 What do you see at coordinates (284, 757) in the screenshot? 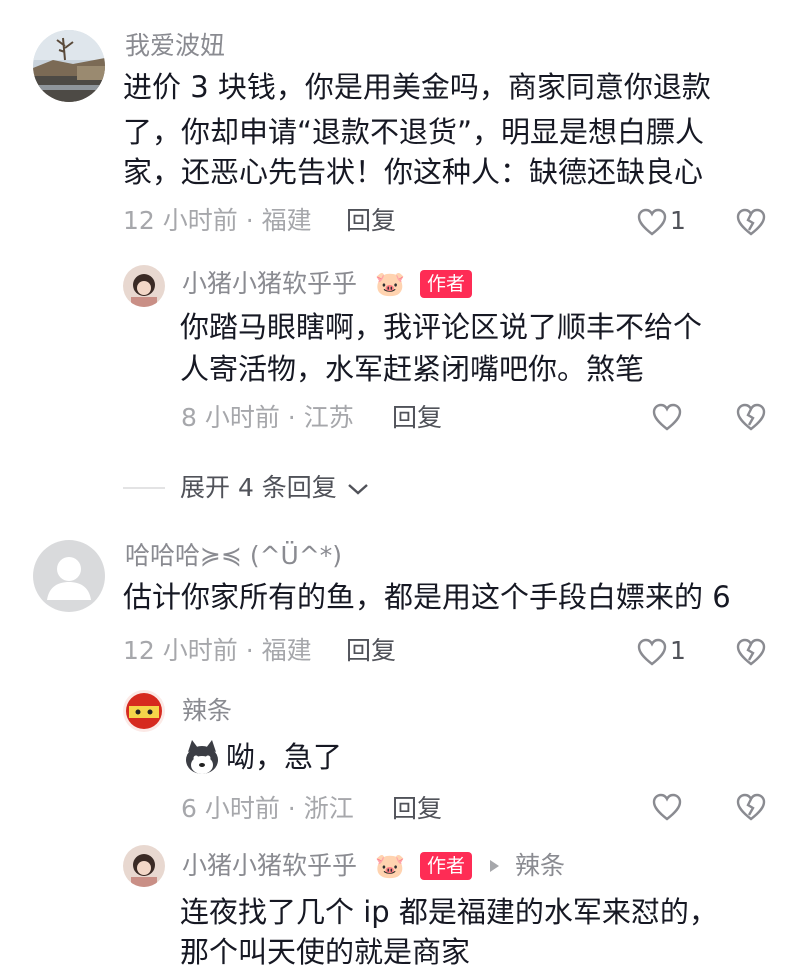
I see `reply-text-line: 呦，急了` at bounding box center [284, 757].